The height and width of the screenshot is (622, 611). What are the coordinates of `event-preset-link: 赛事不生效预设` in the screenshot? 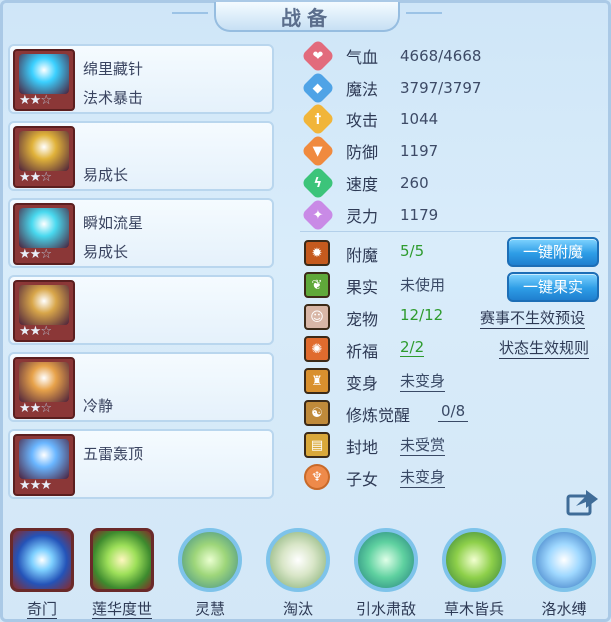 It's located at (533, 318).